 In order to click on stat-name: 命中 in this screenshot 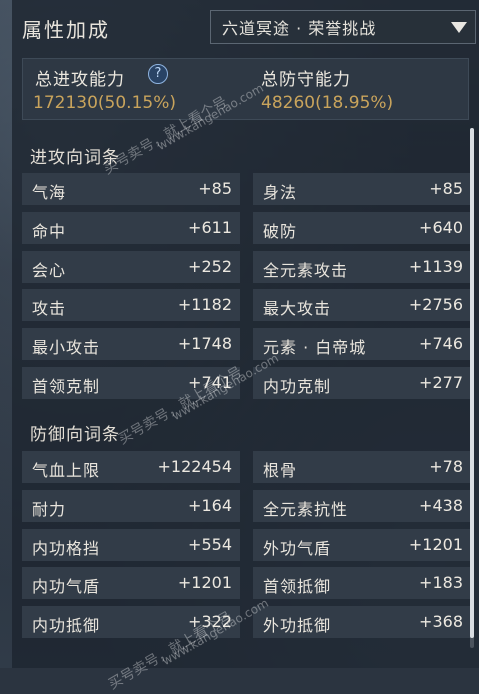, I will do `click(49, 231)`.